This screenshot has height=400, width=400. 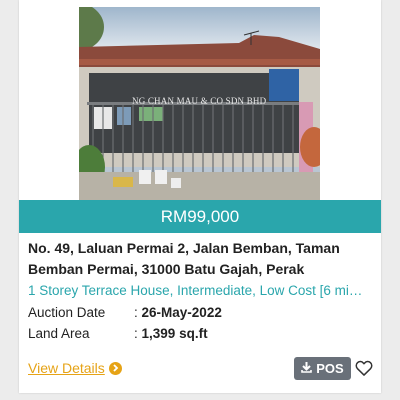 I want to click on land-area-label: Land Area, so click(x=59, y=333).